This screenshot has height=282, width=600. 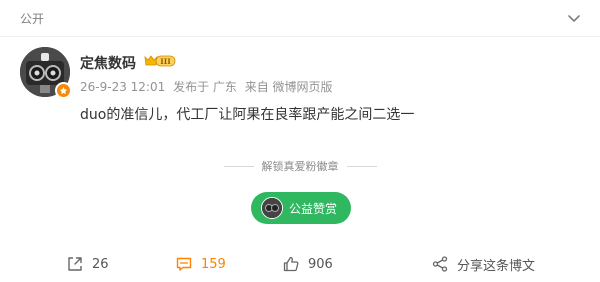 What do you see at coordinates (75, 264) in the screenshot?
I see `forward-icon` at bounding box center [75, 264].